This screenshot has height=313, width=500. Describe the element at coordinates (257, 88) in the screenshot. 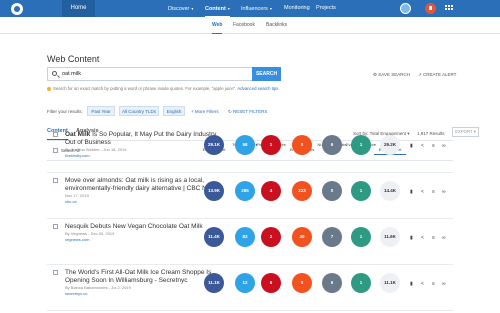

I see `advanced-search-tips-link: Advanced search tips` at that location.